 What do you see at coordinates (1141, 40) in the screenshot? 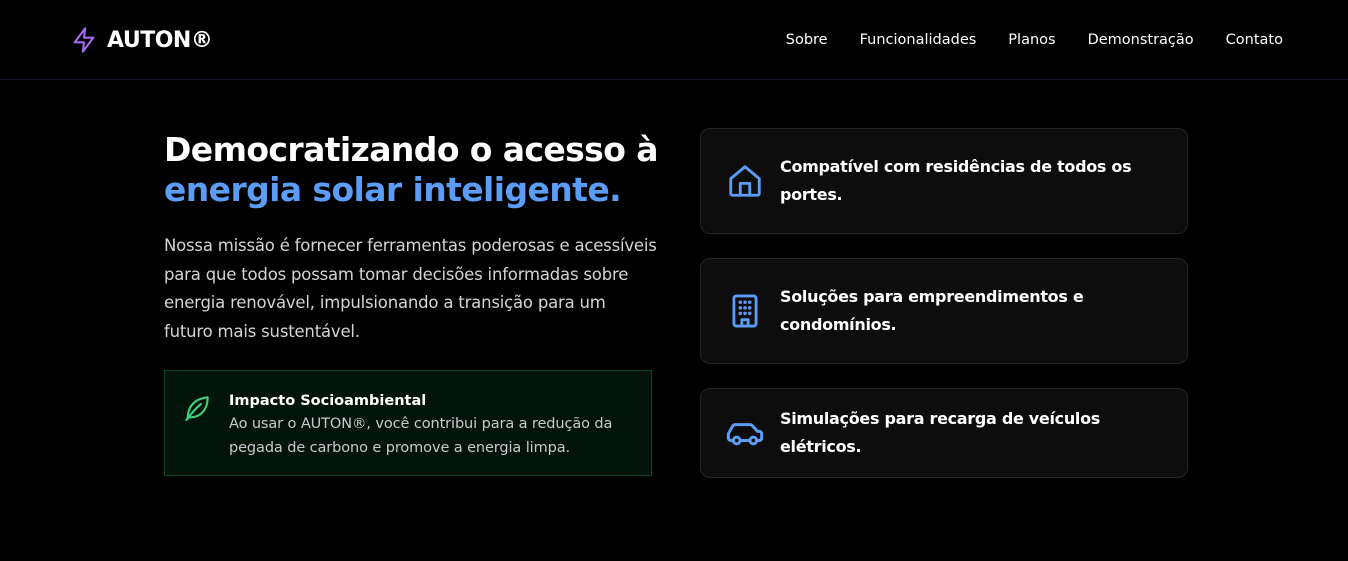
I see `nav-link-demonstracao: Demonstração` at bounding box center [1141, 40].